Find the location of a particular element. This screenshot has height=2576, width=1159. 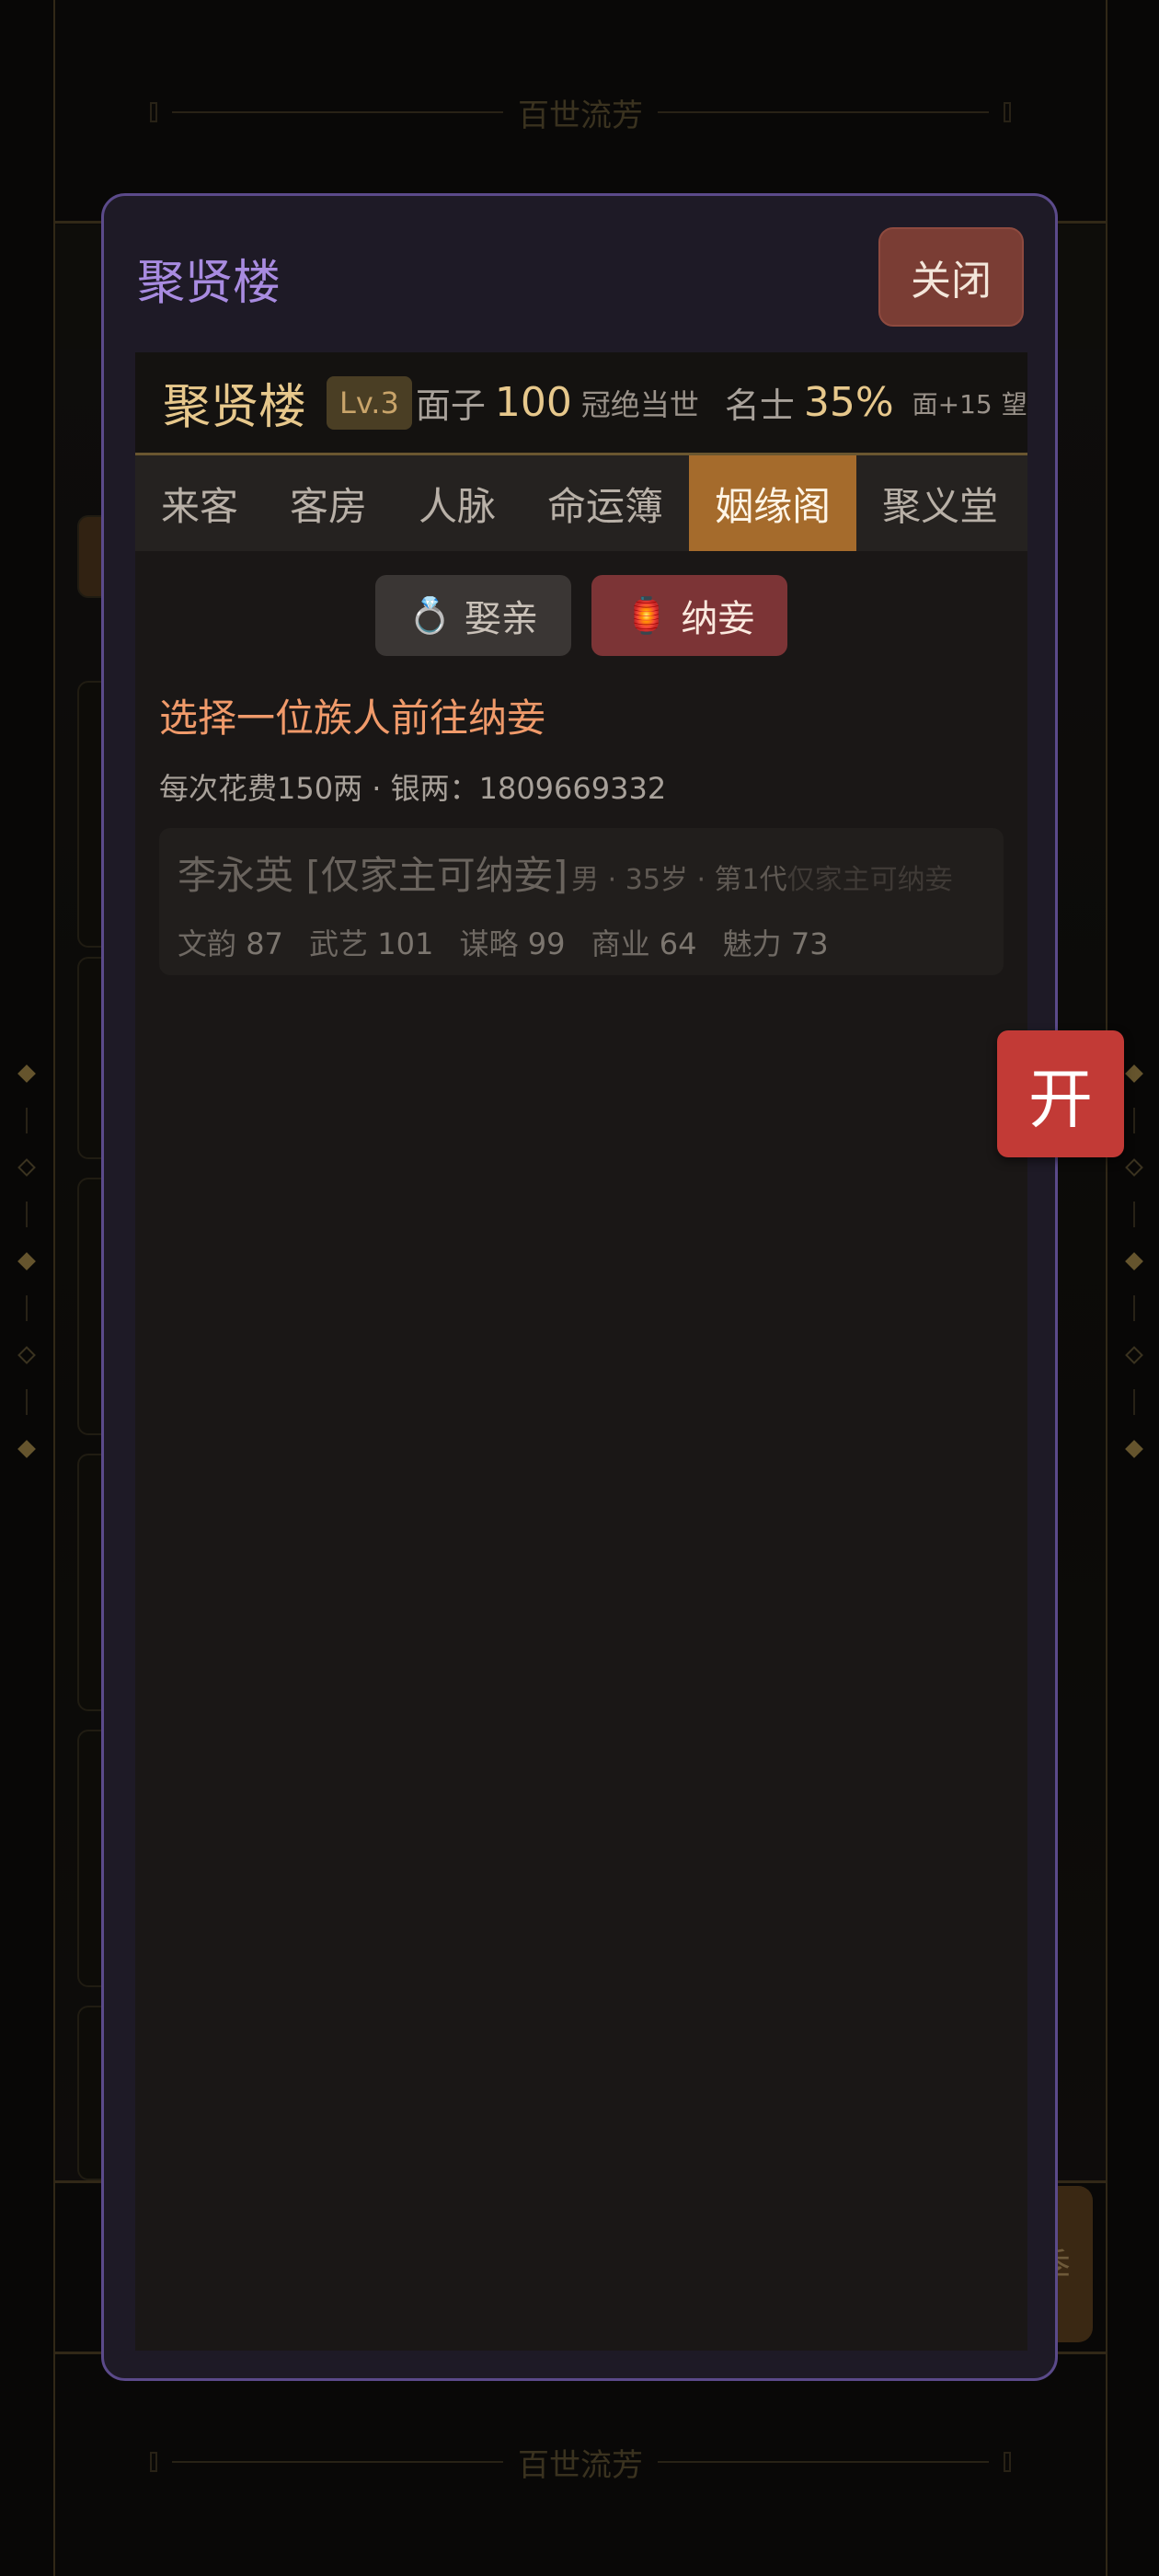

tab-brotherhood-hall: 聚义堂 is located at coordinates (940, 503).